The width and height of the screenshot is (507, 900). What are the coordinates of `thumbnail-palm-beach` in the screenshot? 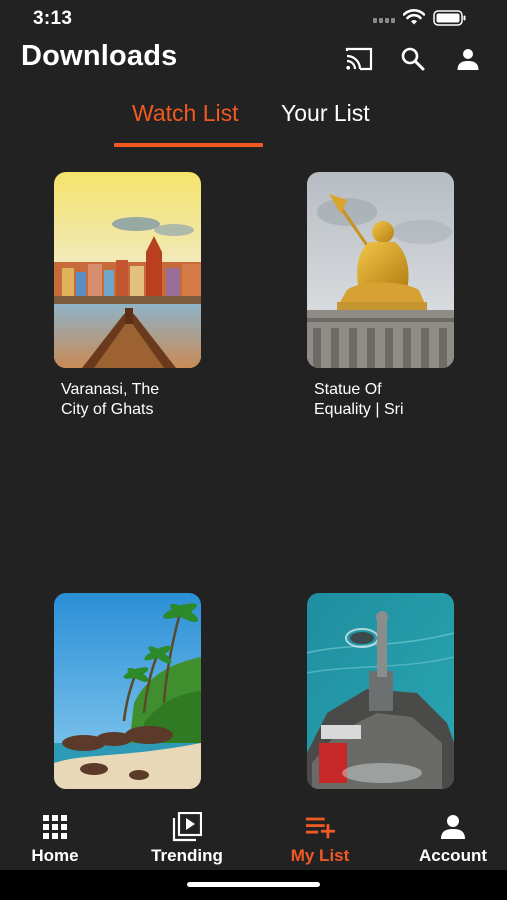 It's located at (127, 691).